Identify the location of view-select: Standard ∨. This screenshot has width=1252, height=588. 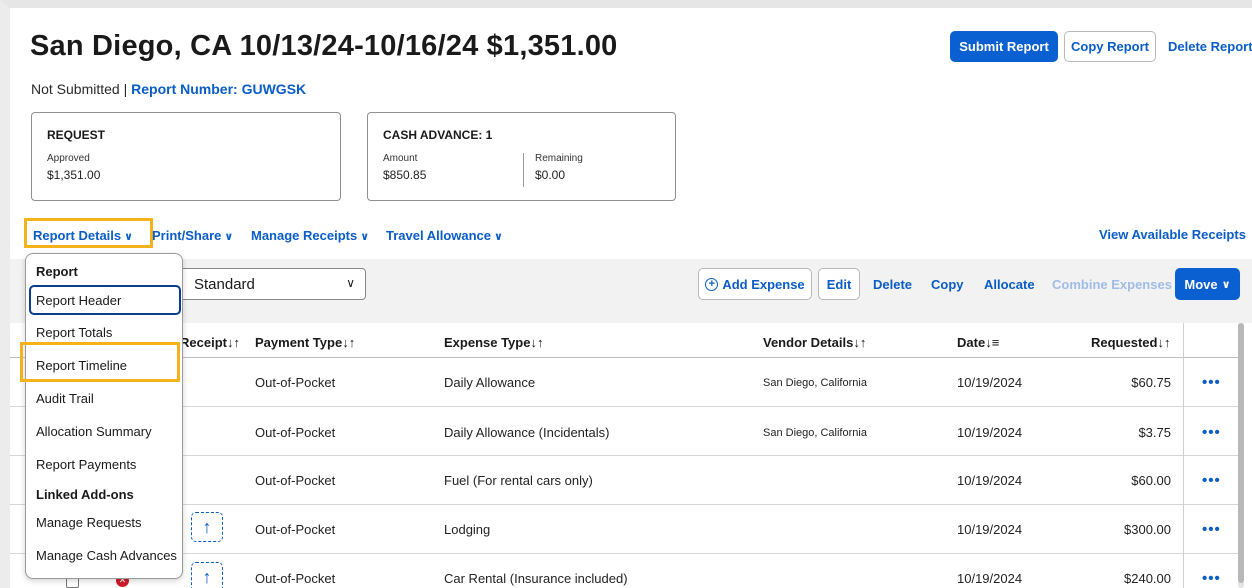
(265, 284).